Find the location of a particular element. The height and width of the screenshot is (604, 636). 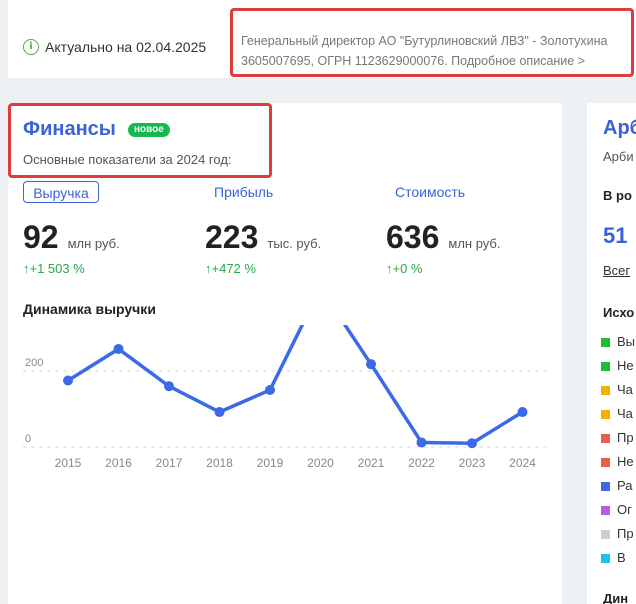

x-tick-label: 2019 is located at coordinates (270, 463).